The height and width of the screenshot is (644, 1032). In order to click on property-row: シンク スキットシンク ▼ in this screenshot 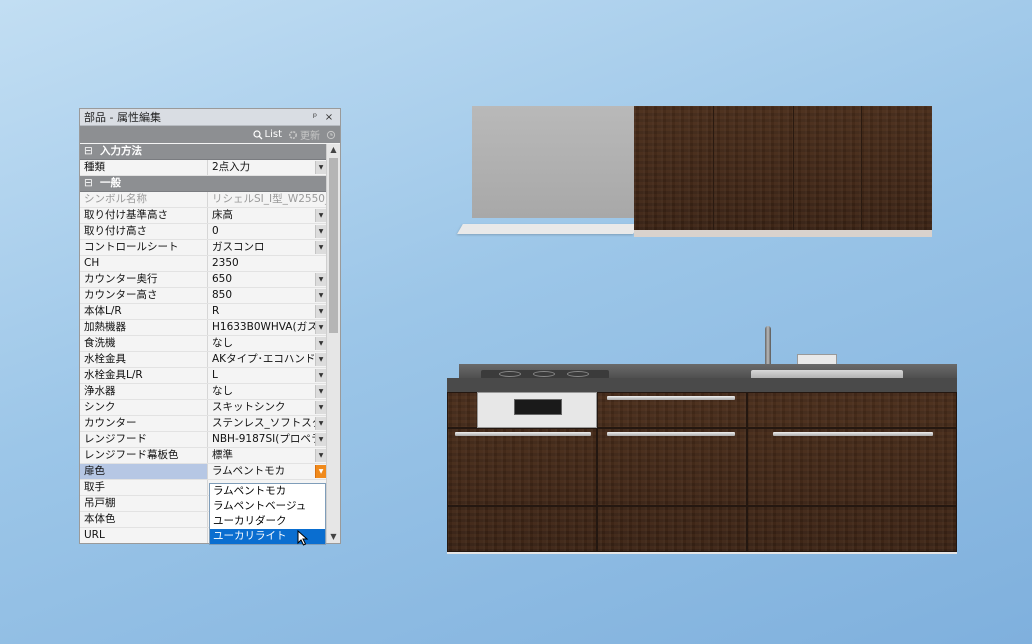, I will do `click(203, 408)`.